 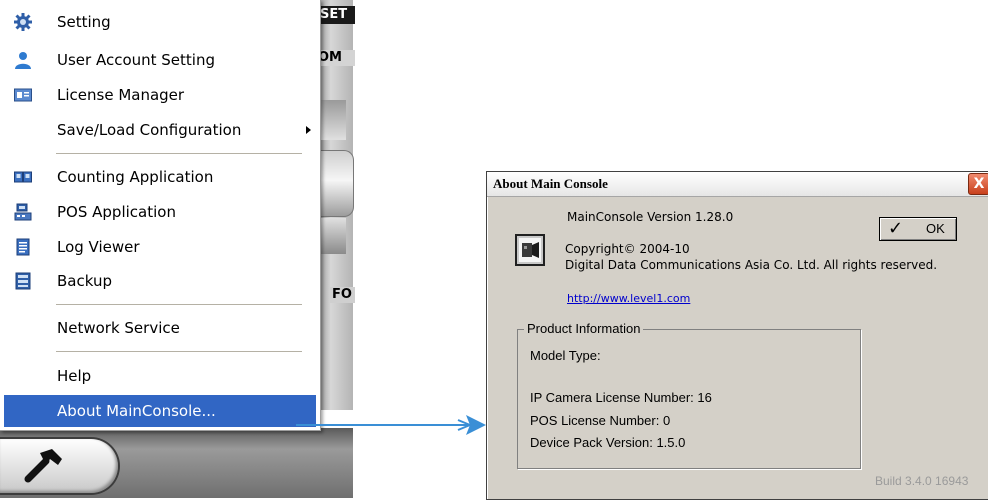 What do you see at coordinates (584, 328) in the screenshot?
I see `product-information-title: Product Information` at bounding box center [584, 328].